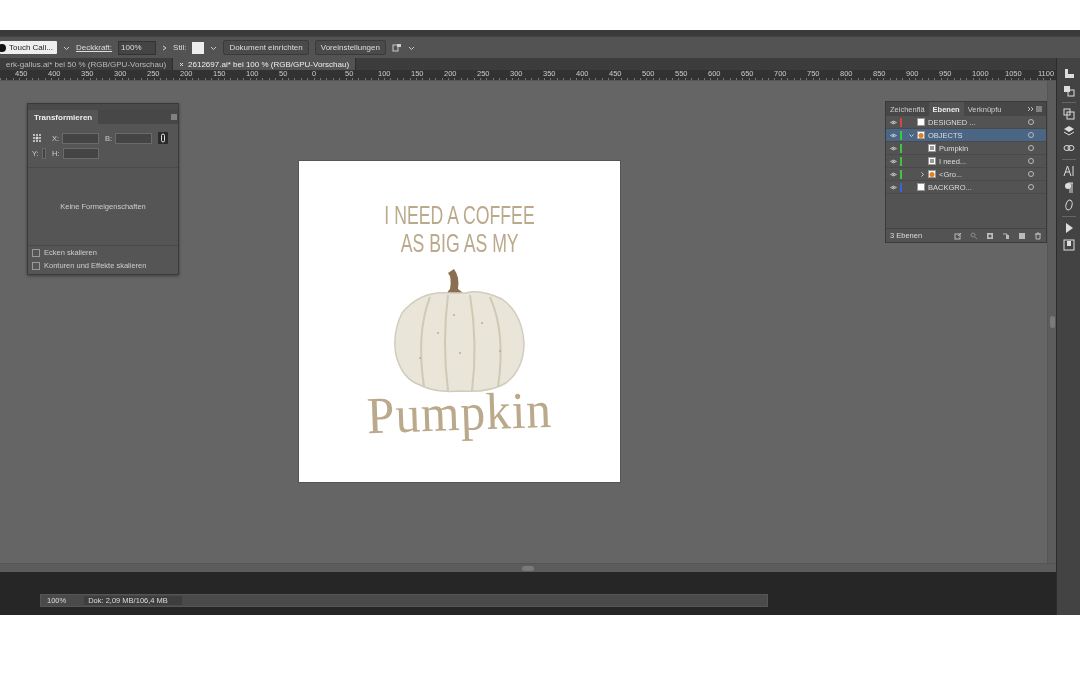  What do you see at coordinates (1068, 74) in the screenshot?
I see `align-icon` at bounding box center [1068, 74].